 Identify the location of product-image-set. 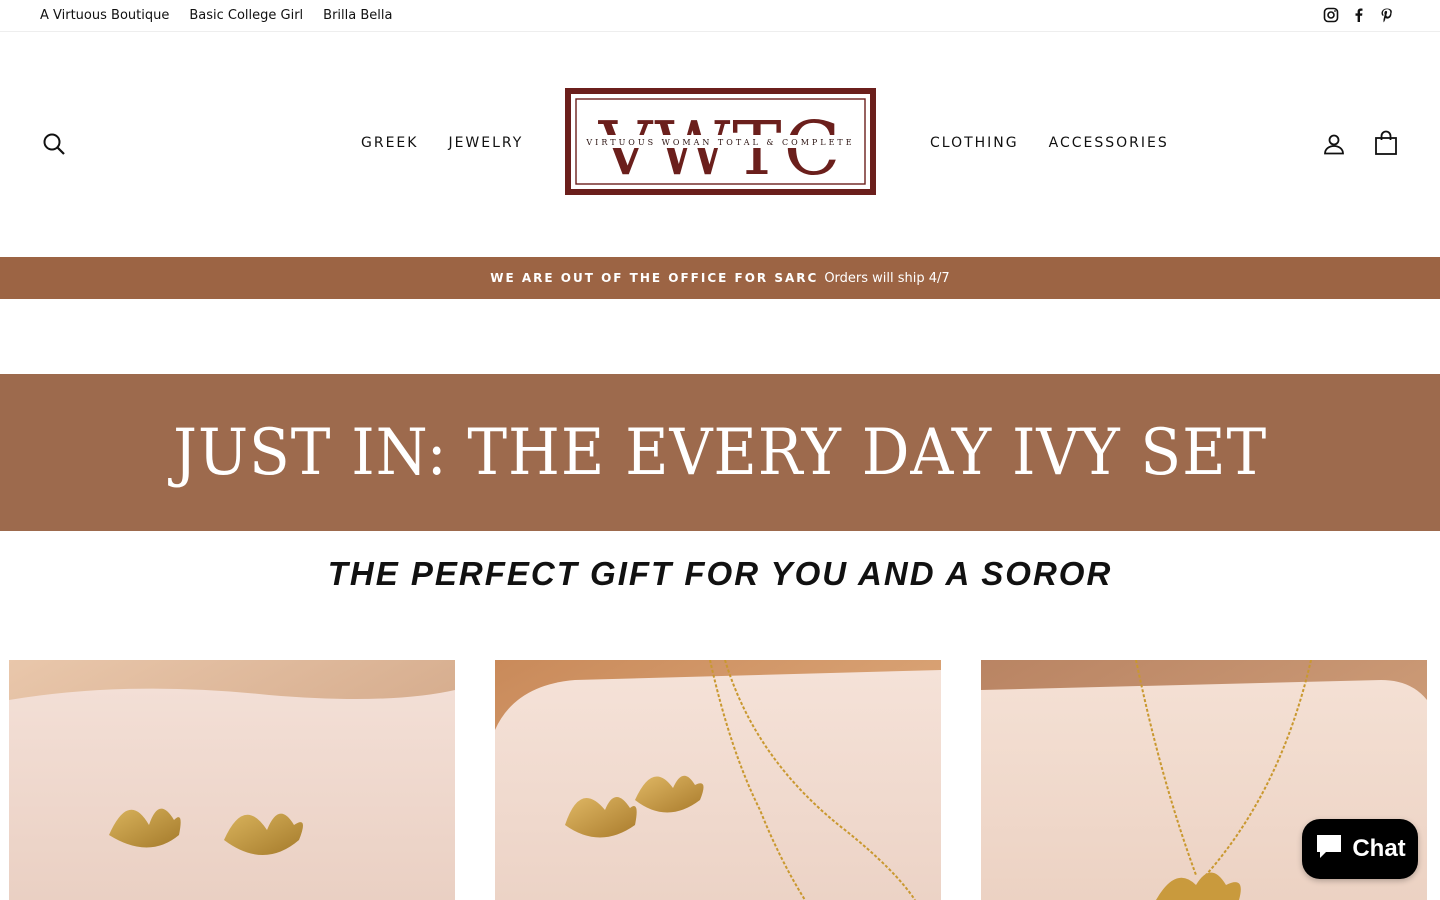
(718, 780).